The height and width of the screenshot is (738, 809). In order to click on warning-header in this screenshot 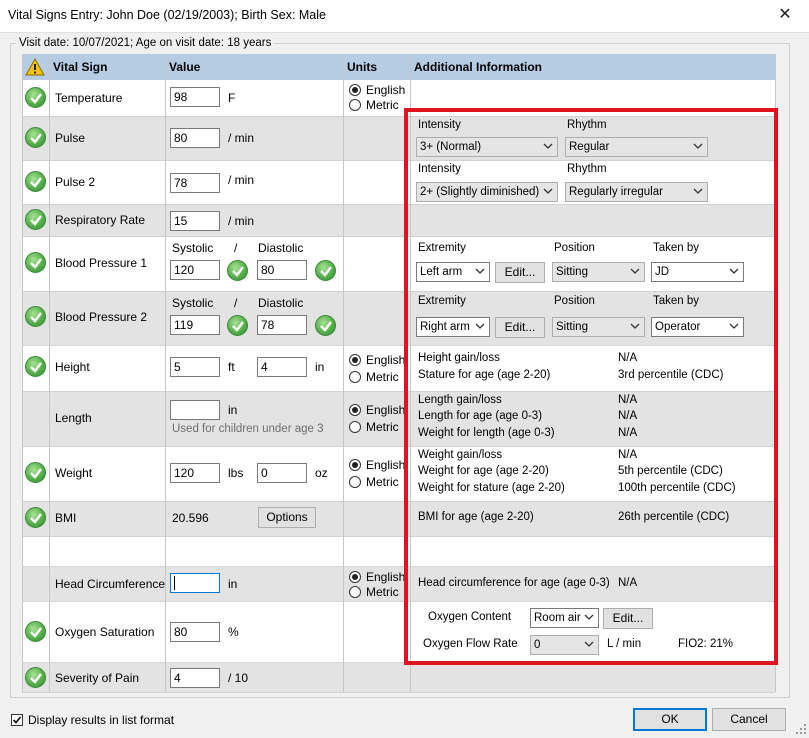, I will do `click(35, 67)`.